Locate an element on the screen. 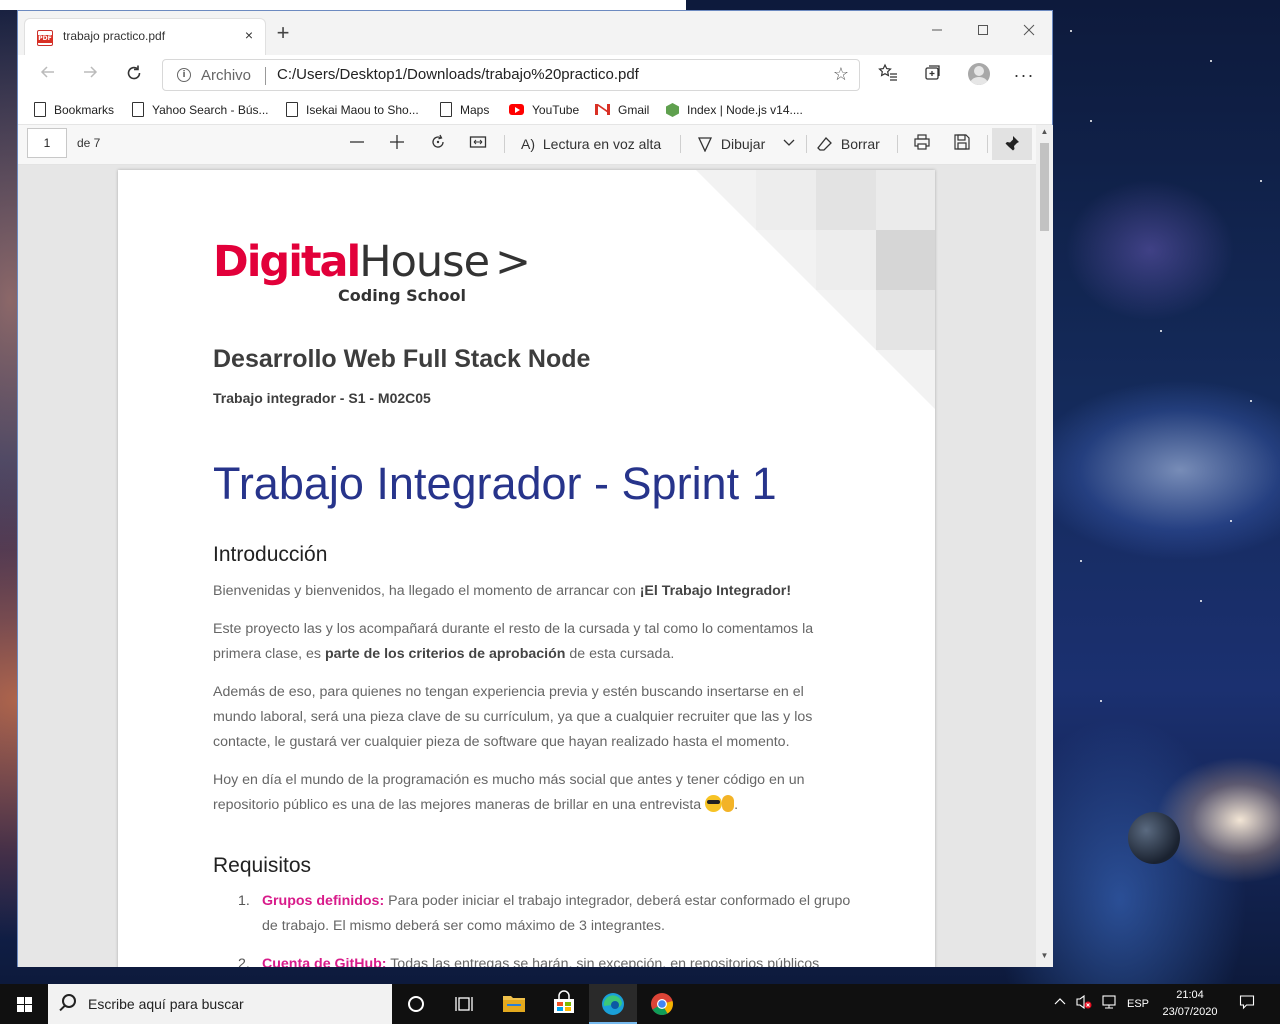 Image resolution: width=1280 pixels, height=1024 pixels. forward-button is located at coordinates (90, 75).